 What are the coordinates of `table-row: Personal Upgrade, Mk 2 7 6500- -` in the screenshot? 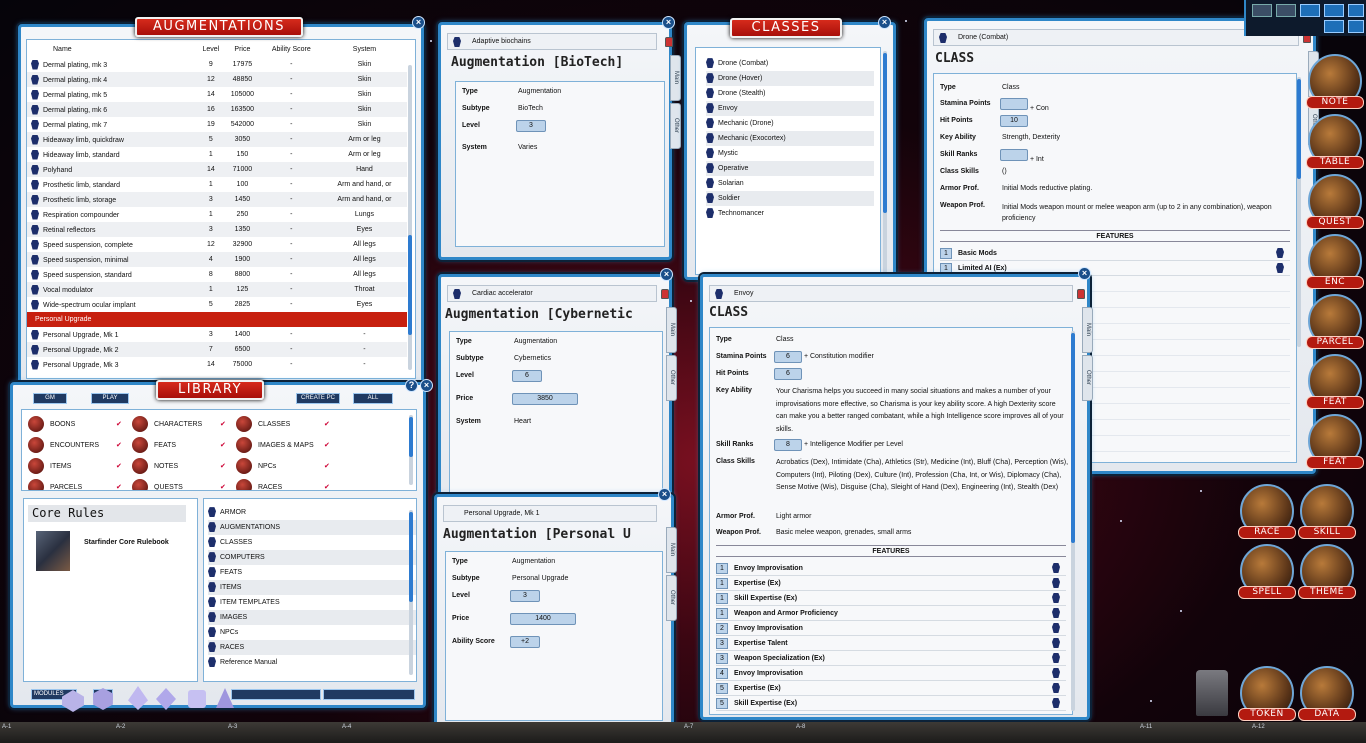 It's located at (217, 349).